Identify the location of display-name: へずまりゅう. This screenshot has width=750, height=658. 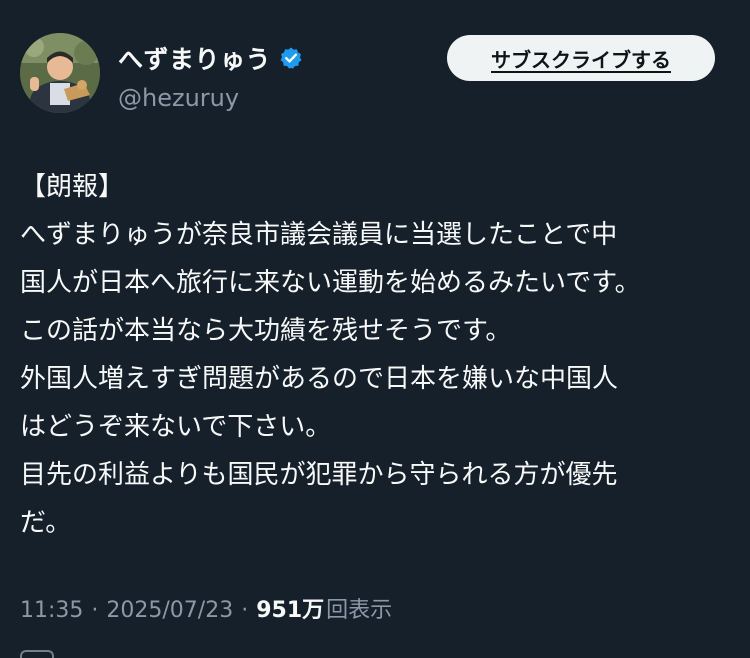
(194, 58).